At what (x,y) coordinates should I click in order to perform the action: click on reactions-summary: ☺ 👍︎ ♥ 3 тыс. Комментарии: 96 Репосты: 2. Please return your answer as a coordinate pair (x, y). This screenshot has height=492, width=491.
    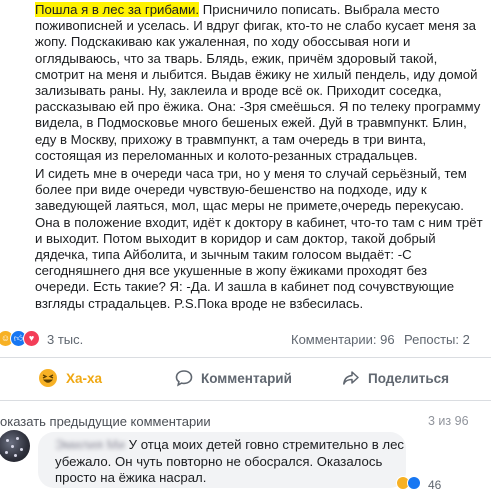
    Looking at the image, I should click on (245, 340).